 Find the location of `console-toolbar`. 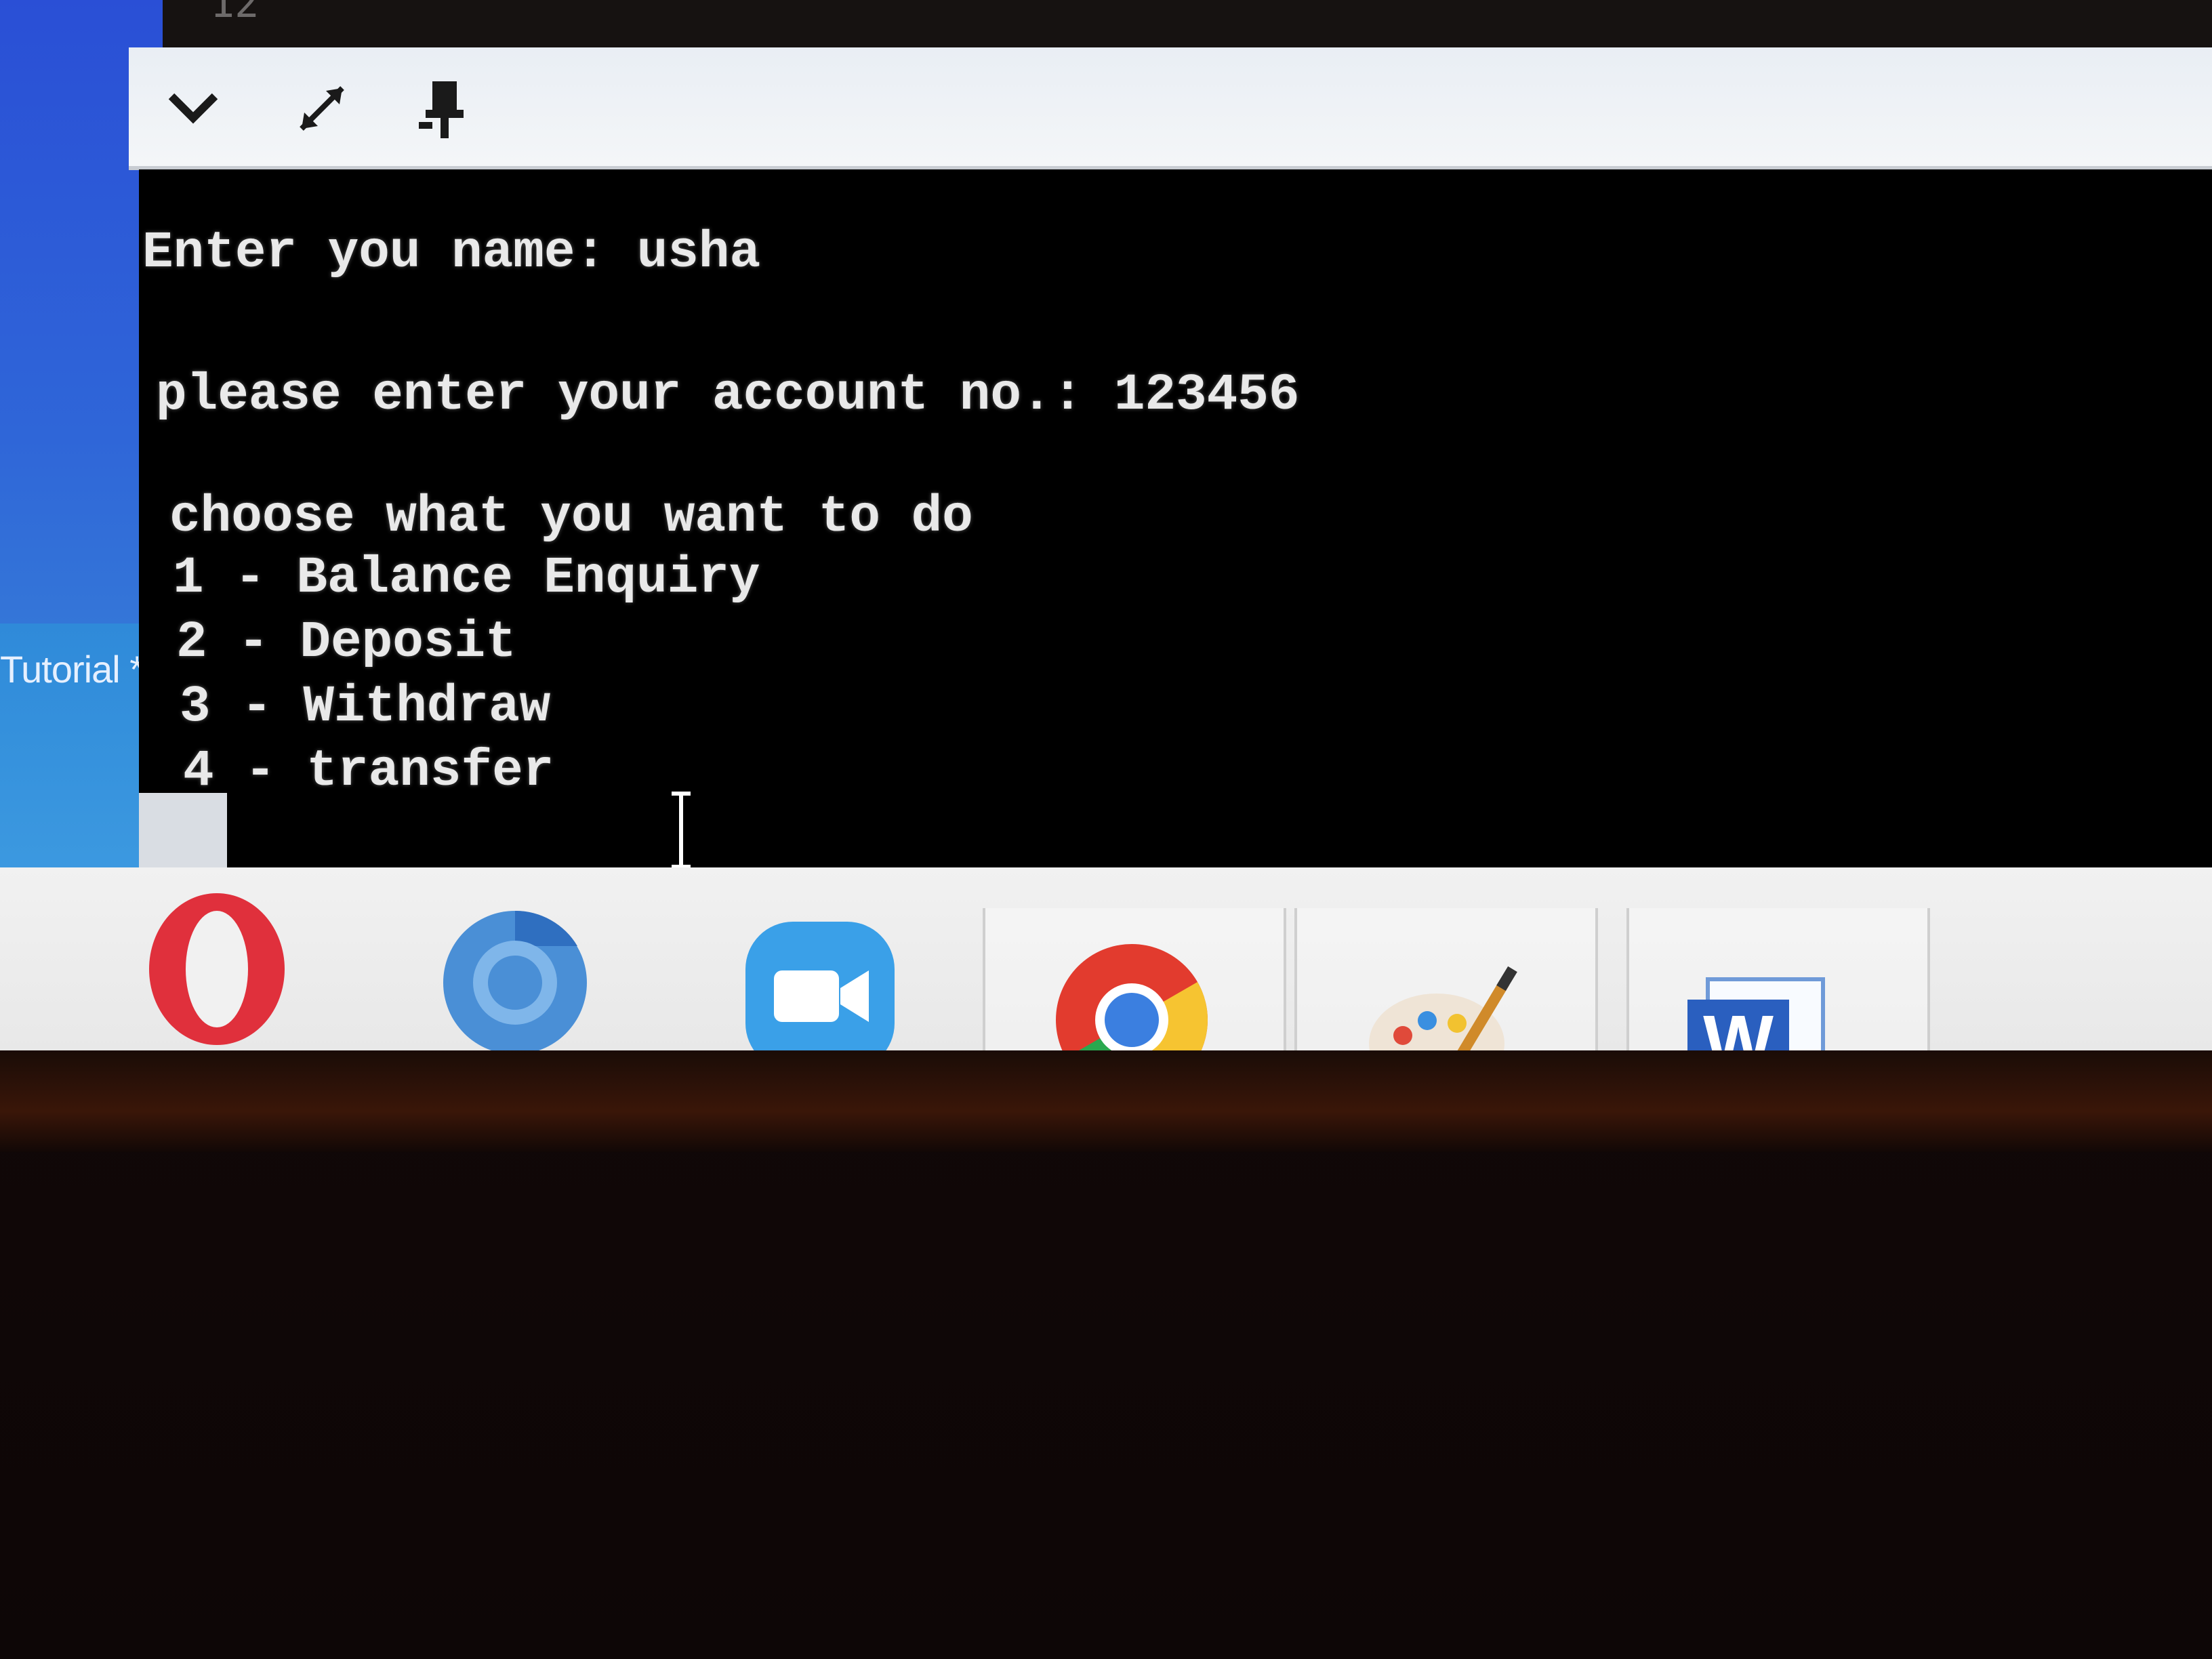

console-toolbar is located at coordinates (1170, 108).